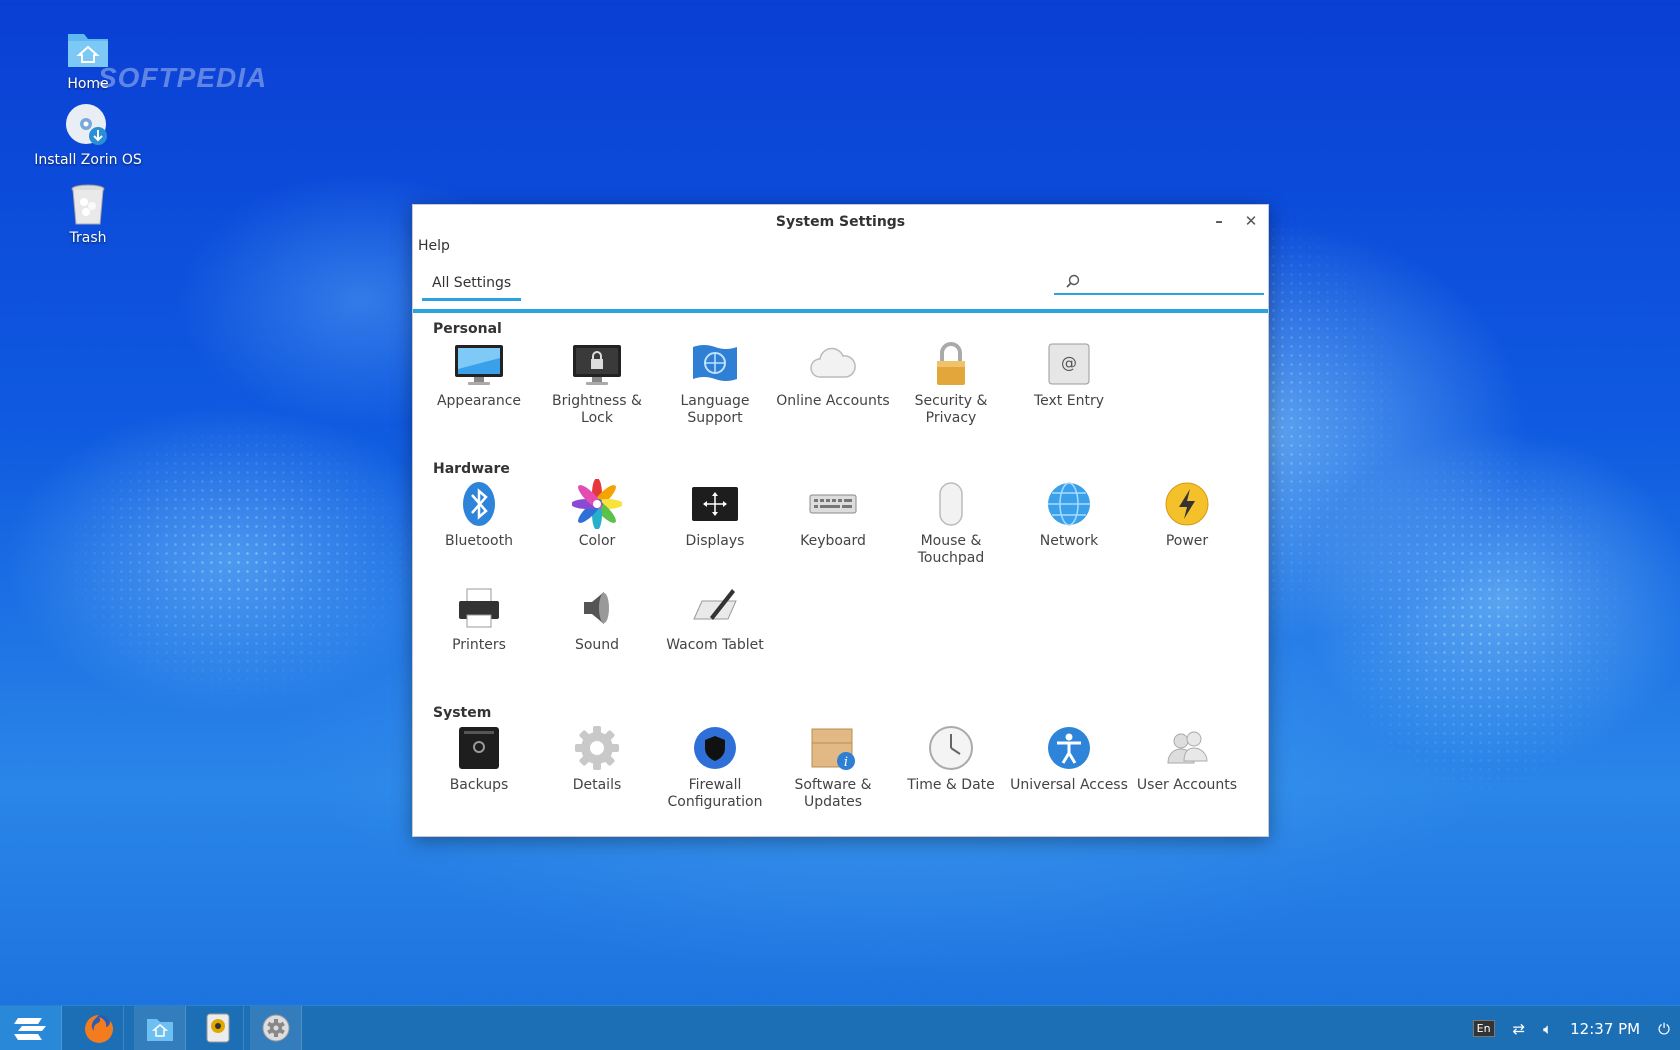 The height and width of the screenshot is (1050, 1680). What do you see at coordinates (833, 748) in the screenshot?
I see `package-info-icon: i` at bounding box center [833, 748].